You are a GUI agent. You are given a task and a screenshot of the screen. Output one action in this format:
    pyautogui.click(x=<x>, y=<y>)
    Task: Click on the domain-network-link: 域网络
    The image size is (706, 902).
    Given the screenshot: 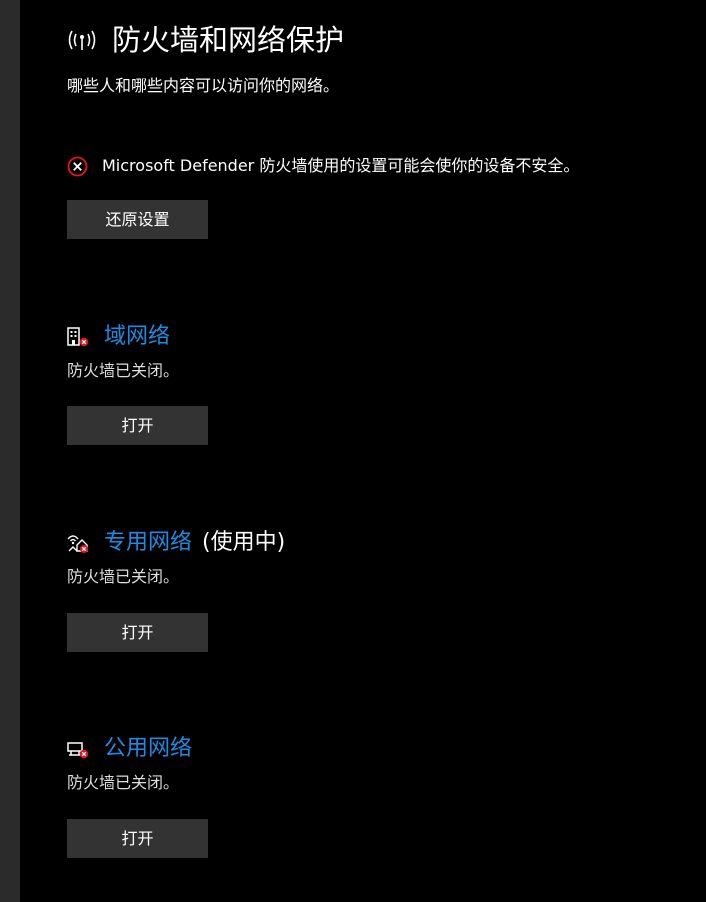 What is the action you would take?
    pyautogui.click(x=137, y=337)
    